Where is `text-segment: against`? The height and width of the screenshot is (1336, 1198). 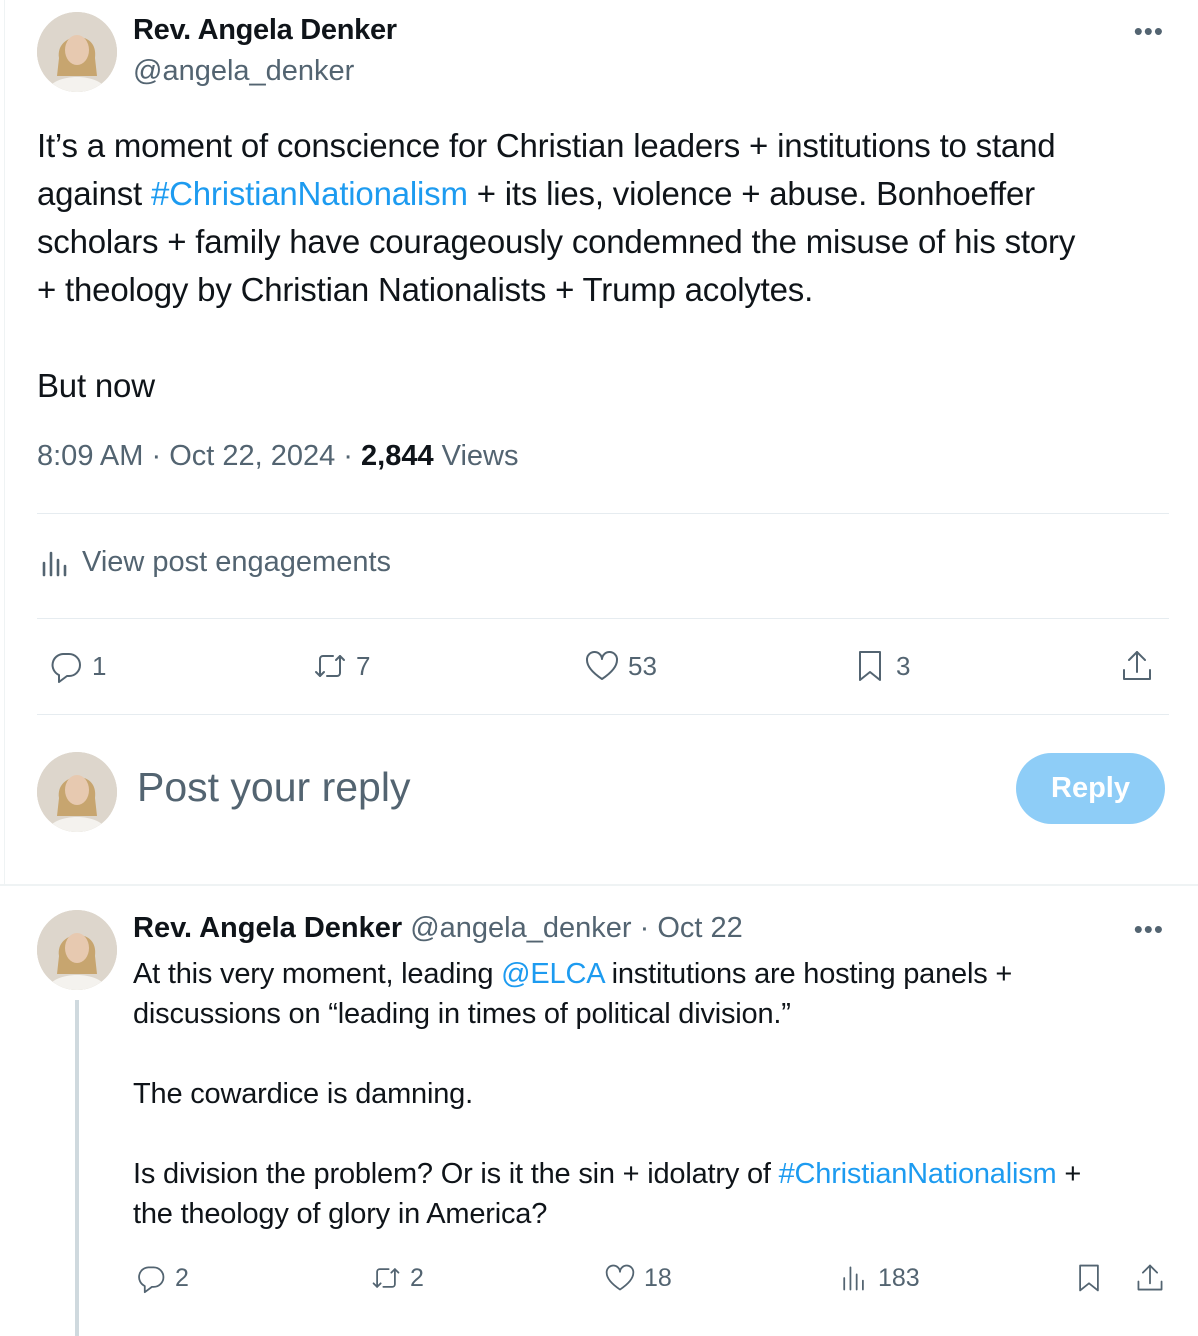
text-segment: against is located at coordinates (94, 193).